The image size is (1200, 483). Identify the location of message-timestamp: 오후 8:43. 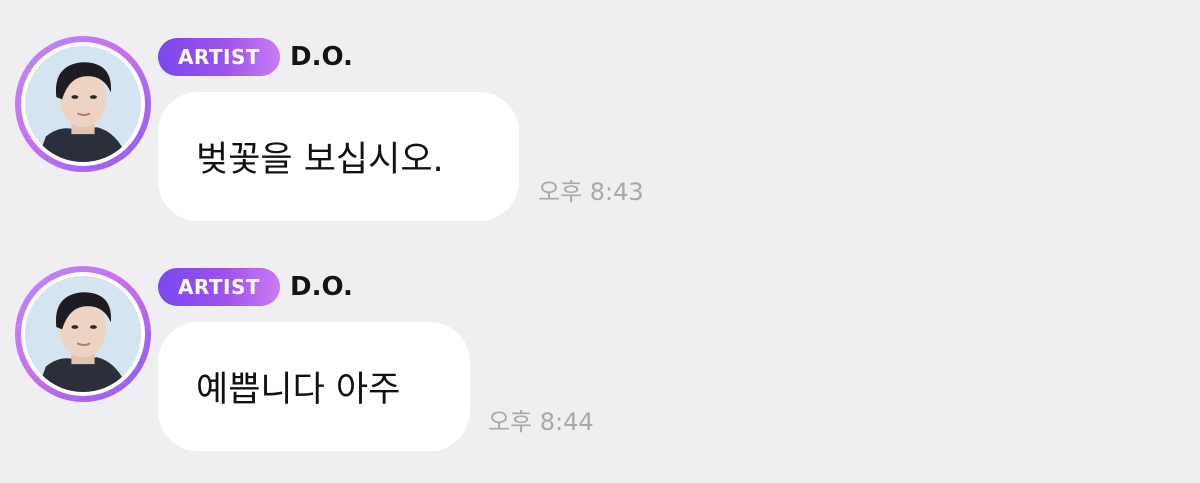
(591, 192).